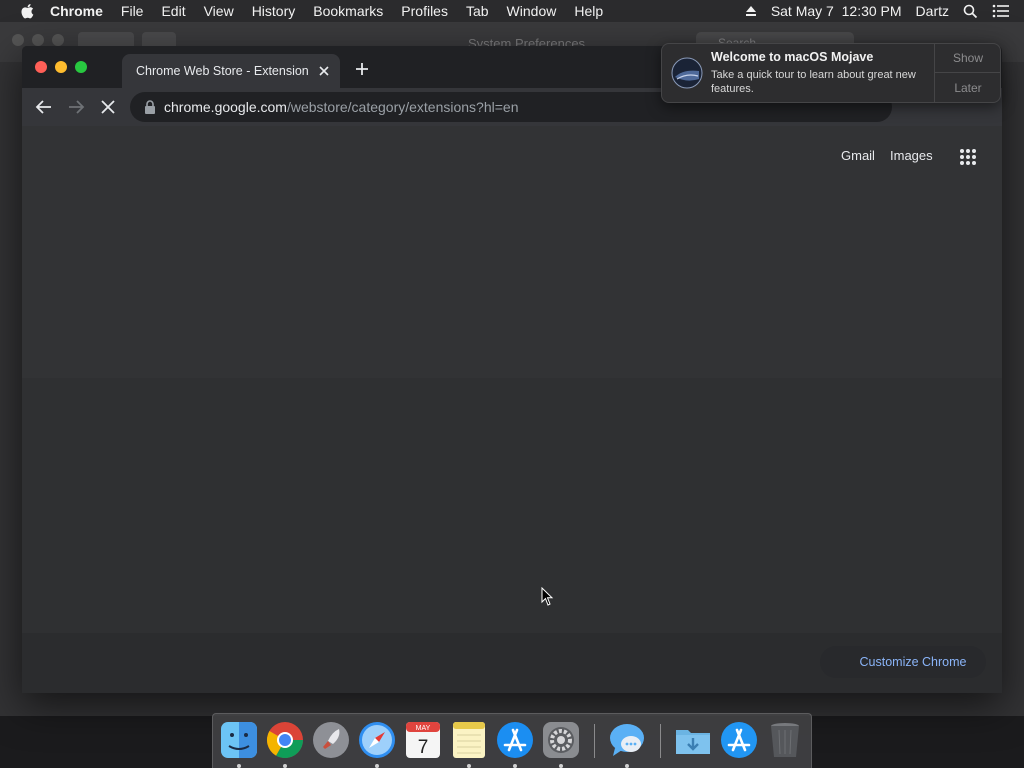 Image resolution: width=1024 pixels, height=768 pixels. I want to click on system-preferences-icon, so click(561, 740).